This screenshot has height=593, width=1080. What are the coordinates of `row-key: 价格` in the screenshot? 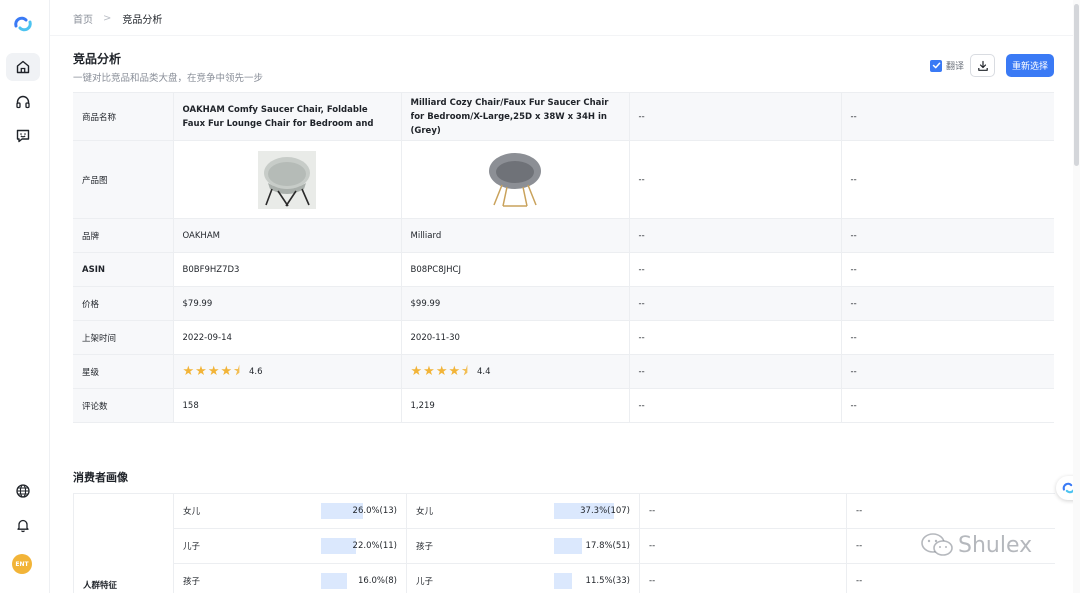 It's located at (123, 303).